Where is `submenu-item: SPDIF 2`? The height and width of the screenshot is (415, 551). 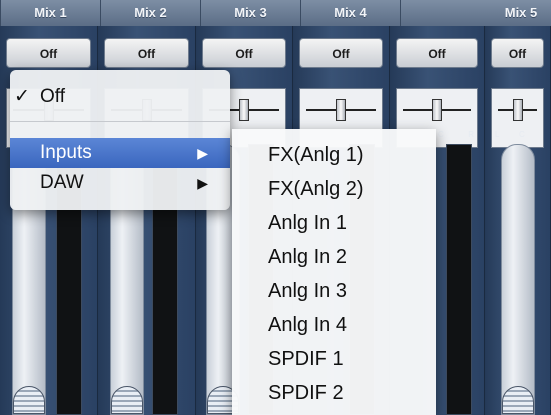
submenu-item: SPDIF 2 is located at coordinates (306, 393).